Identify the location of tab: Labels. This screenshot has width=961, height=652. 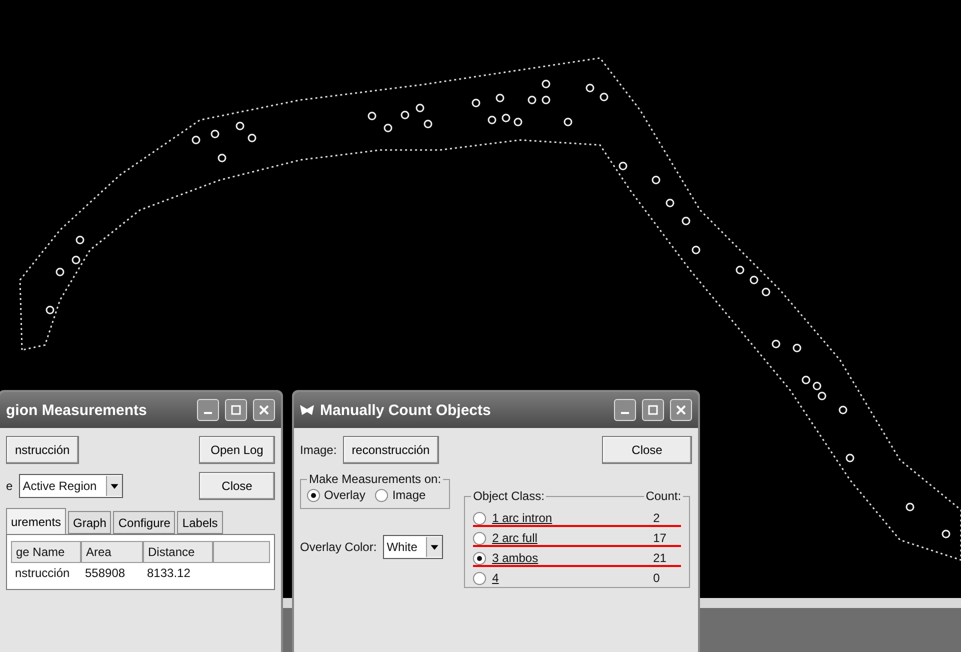
(200, 522).